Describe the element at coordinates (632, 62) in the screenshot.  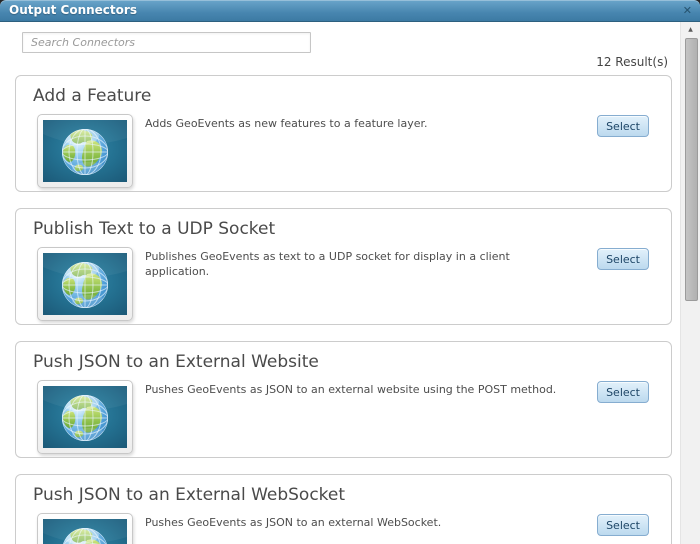
I see `results-count: 12 Result(s)` at that location.